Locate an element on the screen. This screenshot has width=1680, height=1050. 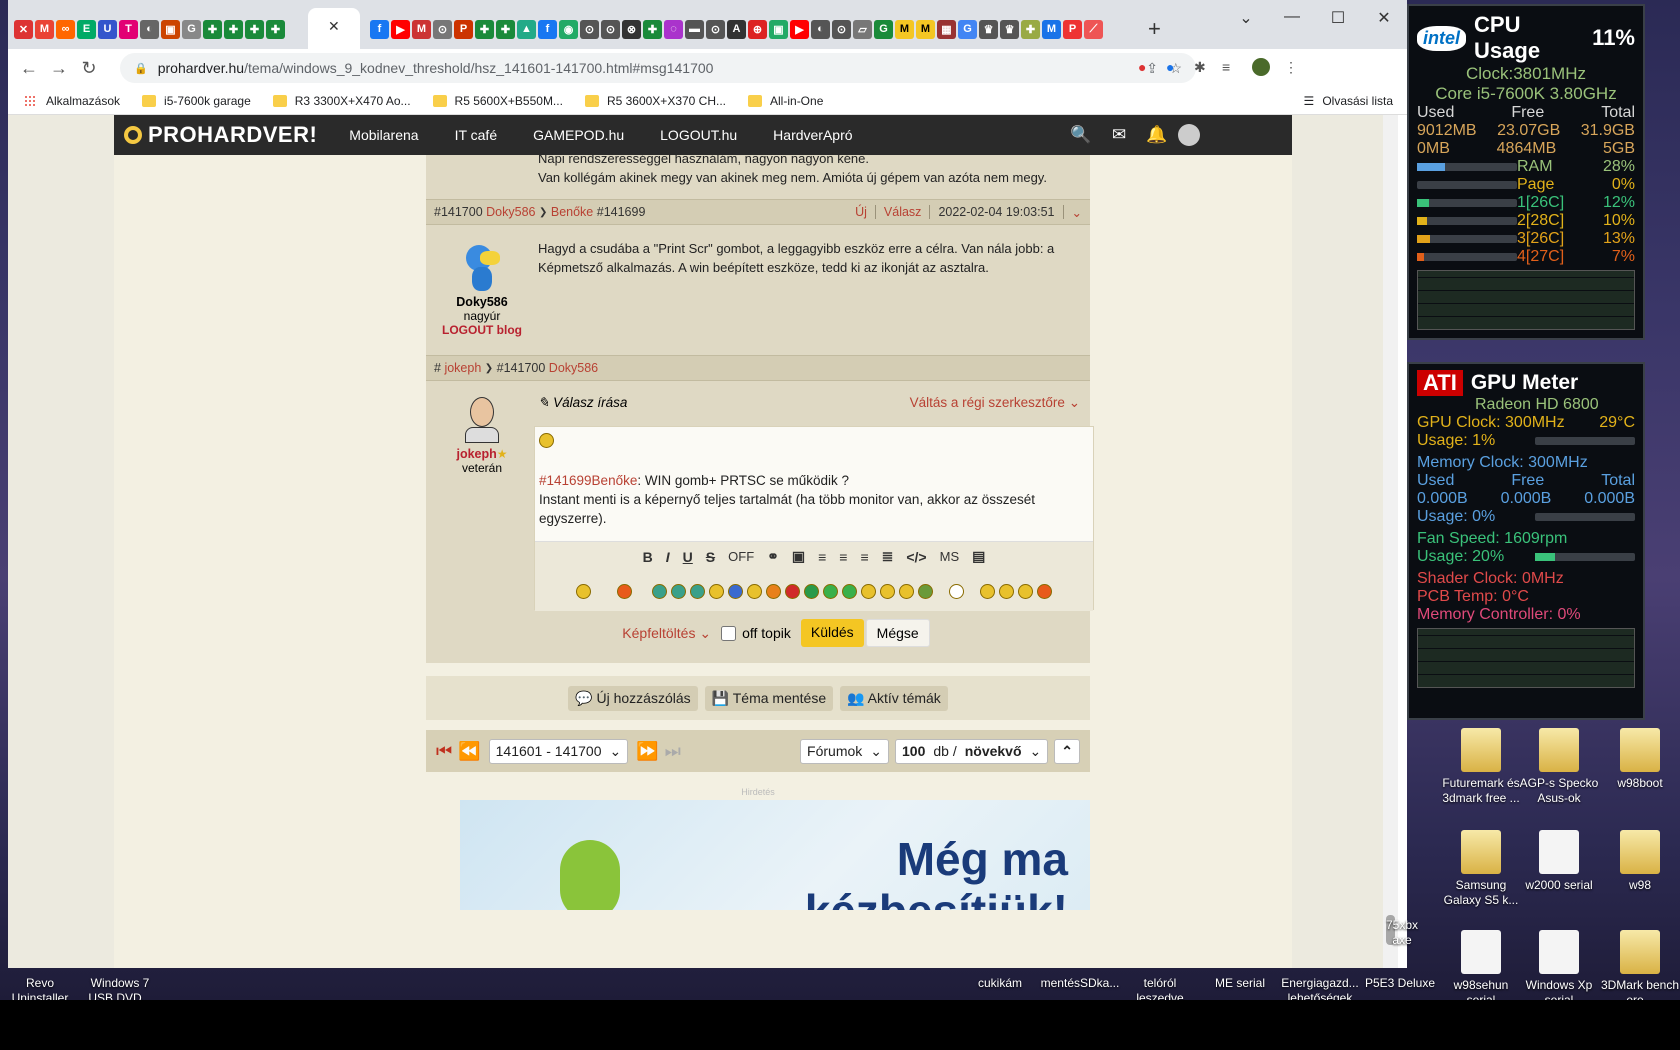
lock-icon: 🔒 is located at coordinates (141, 68).